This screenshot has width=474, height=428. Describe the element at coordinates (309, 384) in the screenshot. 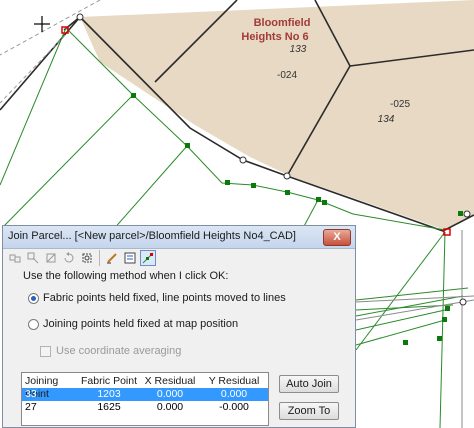

I see `auto-join-button: Auto Join` at that location.